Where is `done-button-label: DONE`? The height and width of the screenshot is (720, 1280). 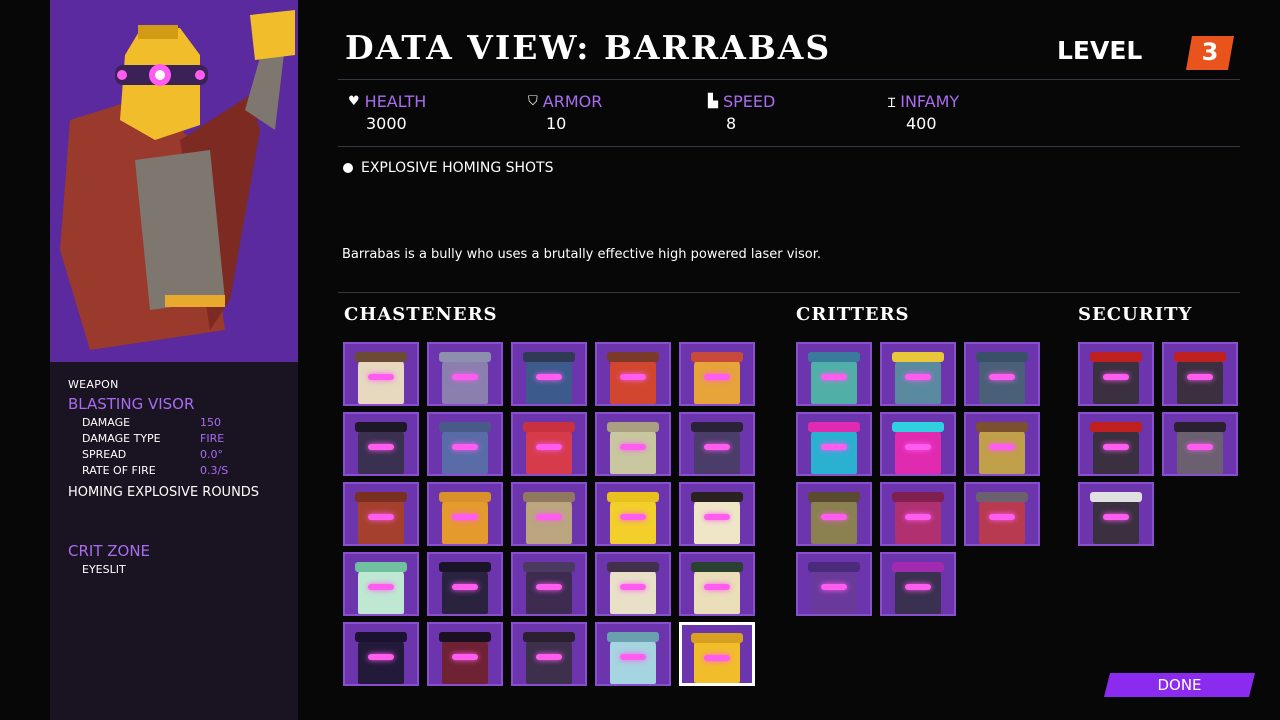 done-button-label: DONE is located at coordinates (1179, 685).